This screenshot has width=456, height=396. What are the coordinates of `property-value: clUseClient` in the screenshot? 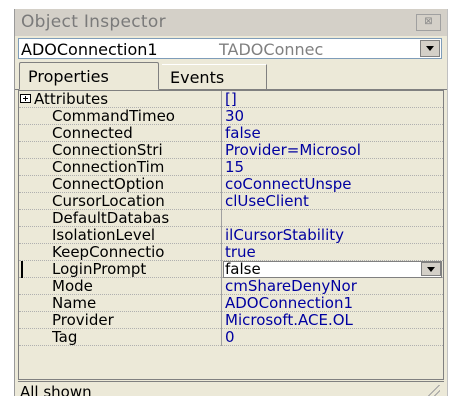 It's located at (334, 201).